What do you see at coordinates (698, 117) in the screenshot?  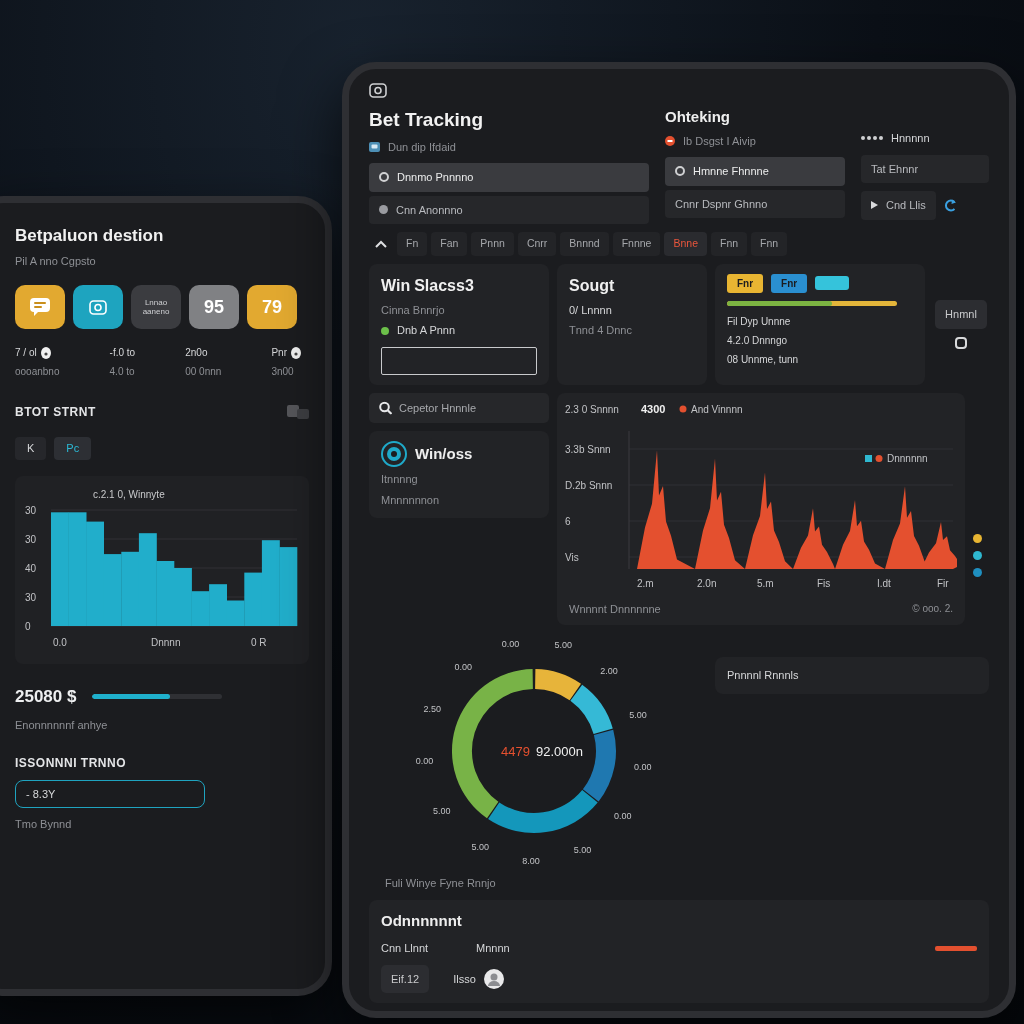 I see `section-title: Ohteking` at bounding box center [698, 117].